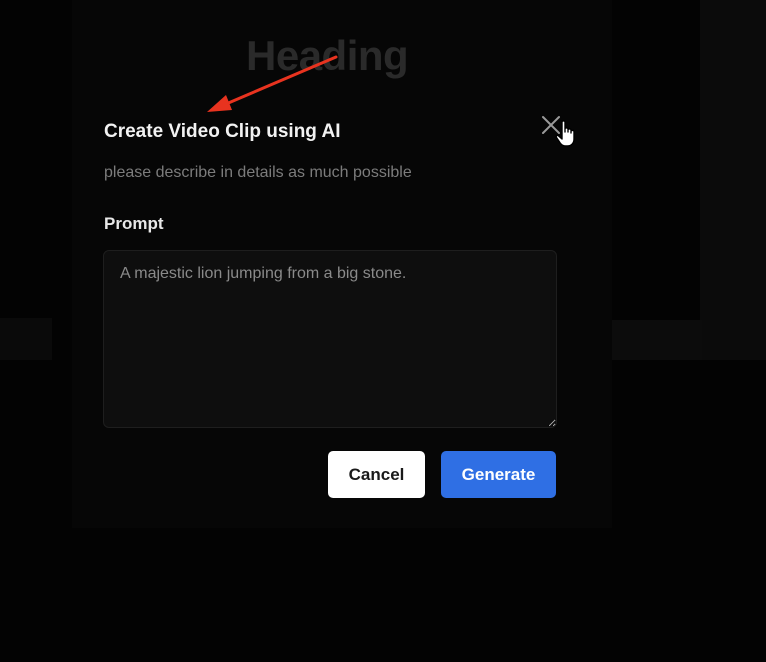 The width and height of the screenshot is (766, 662). Describe the element at coordinates (327, 55) in the screenshot. I see `background-heading: Heading` at that location.